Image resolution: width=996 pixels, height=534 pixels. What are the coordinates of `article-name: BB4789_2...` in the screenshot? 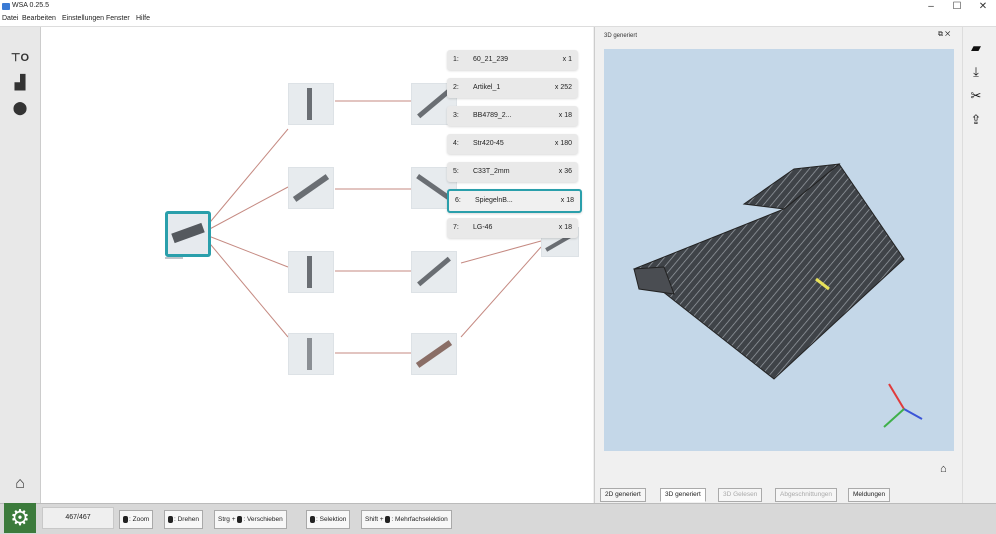 It's located at (492, 115).